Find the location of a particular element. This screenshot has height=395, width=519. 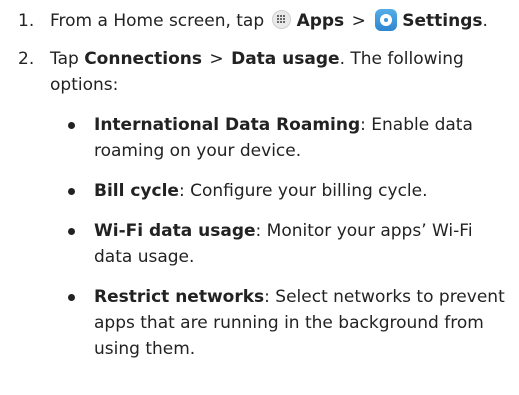

option-term: Wi-Fi data usage is located at coordinates (175, 231).